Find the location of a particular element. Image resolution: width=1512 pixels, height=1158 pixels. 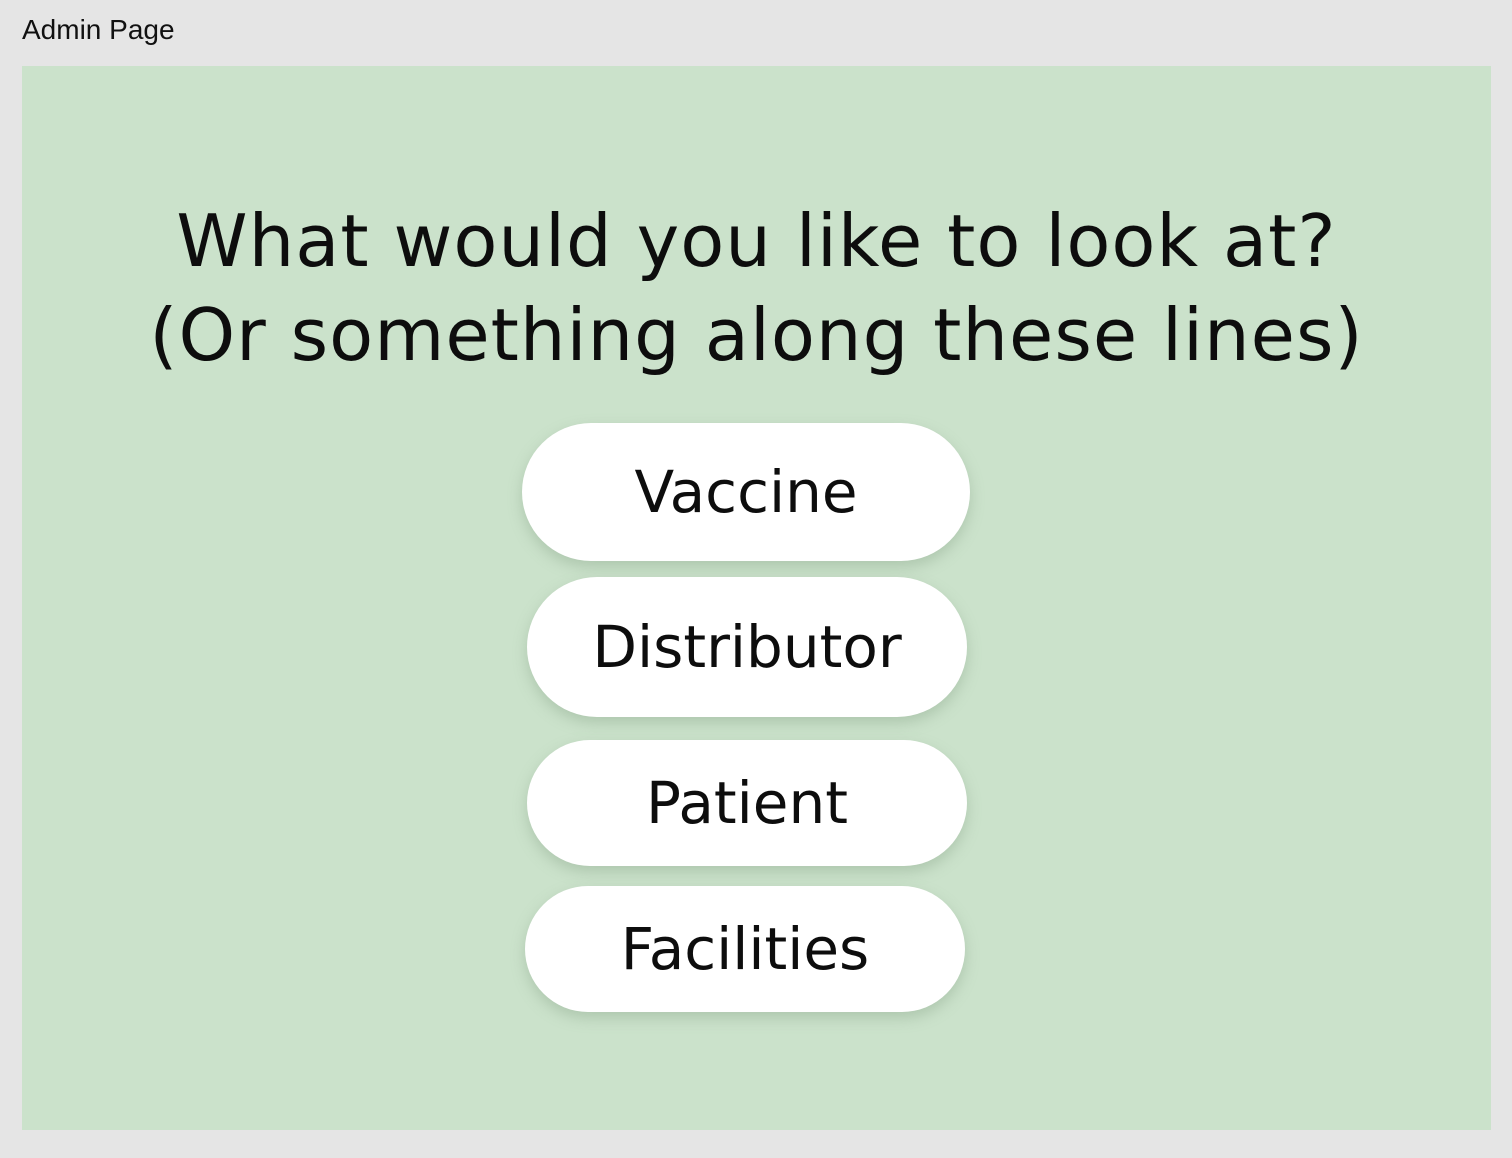

heading-line-1: What would you like to look at? is located at coordinates (756, 241).